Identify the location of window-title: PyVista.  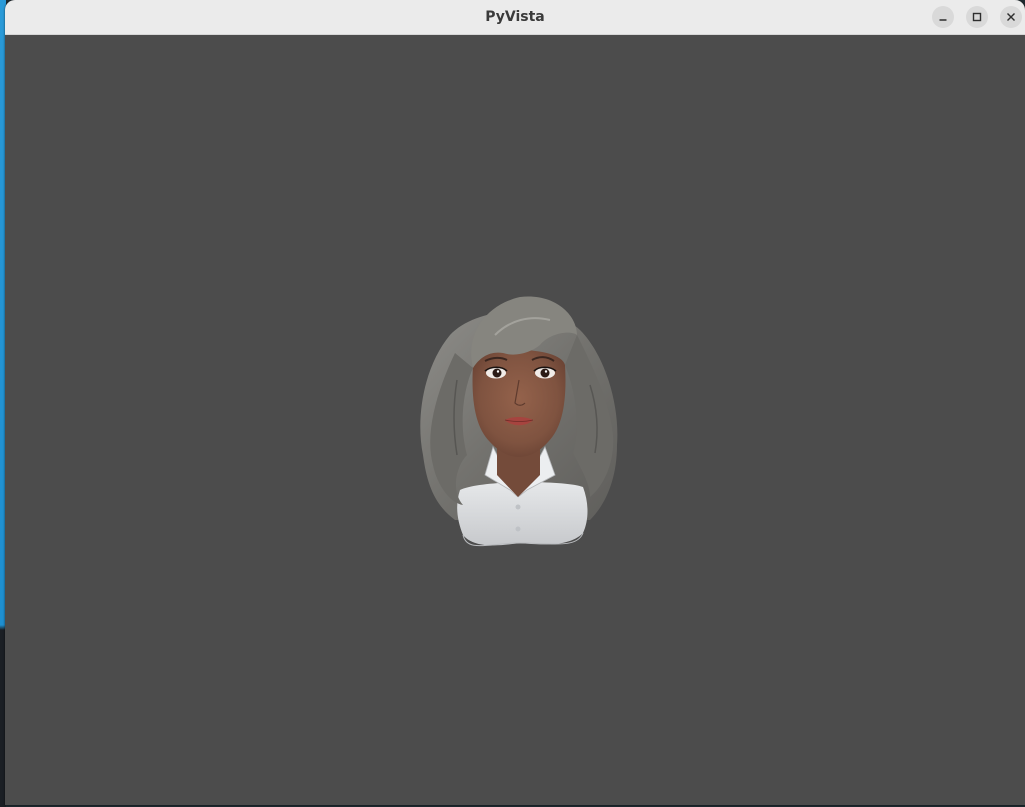
(515, 17).